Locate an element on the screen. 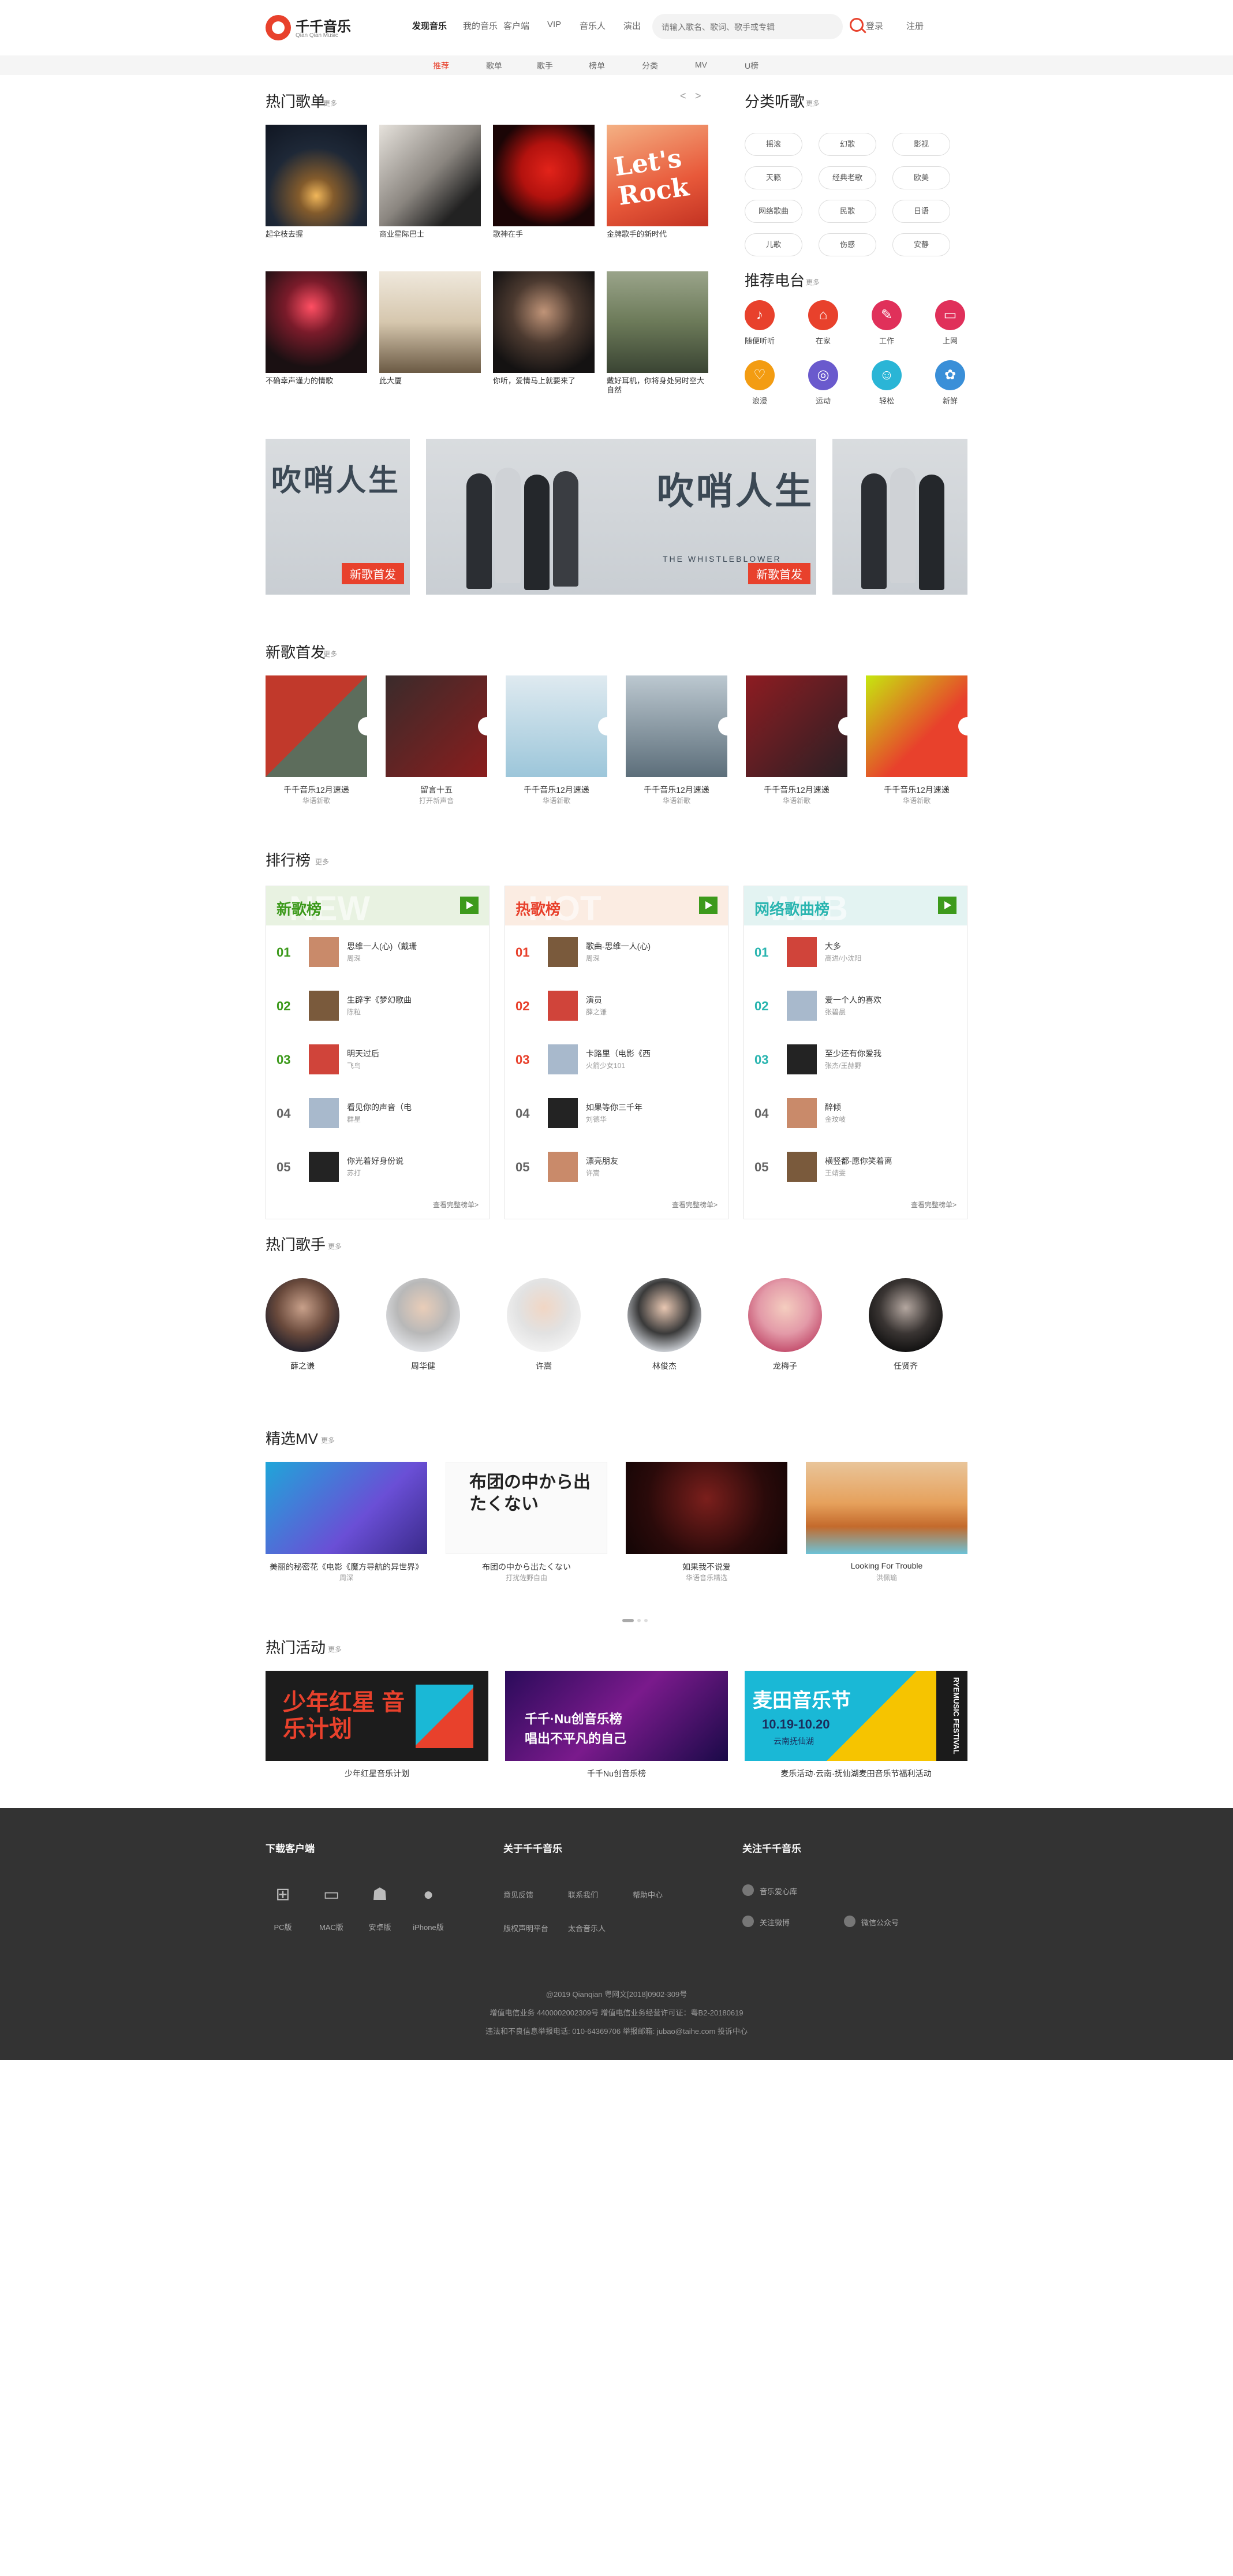  chart-name: 热歌榜 is located at coordinates (538, 908).